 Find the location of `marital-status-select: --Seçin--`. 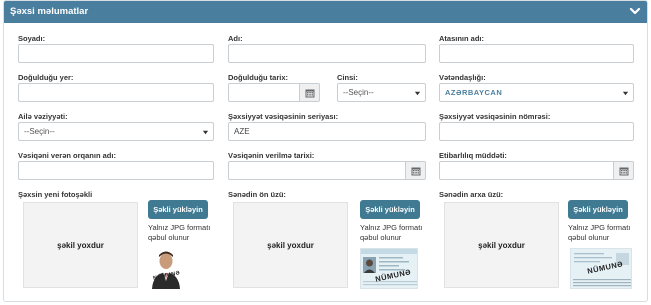

marital-status-select: --Seçin-- is located at coordinates (116, 131).